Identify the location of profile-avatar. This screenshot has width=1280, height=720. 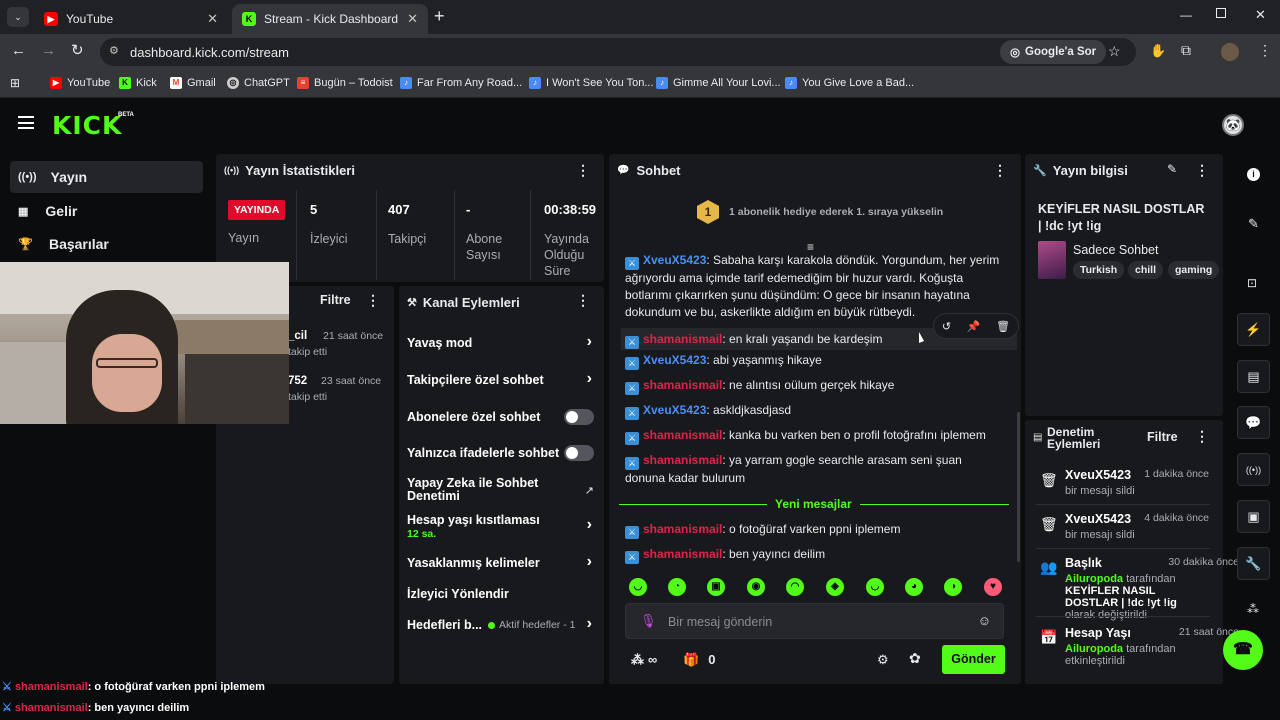
(1230, 52).